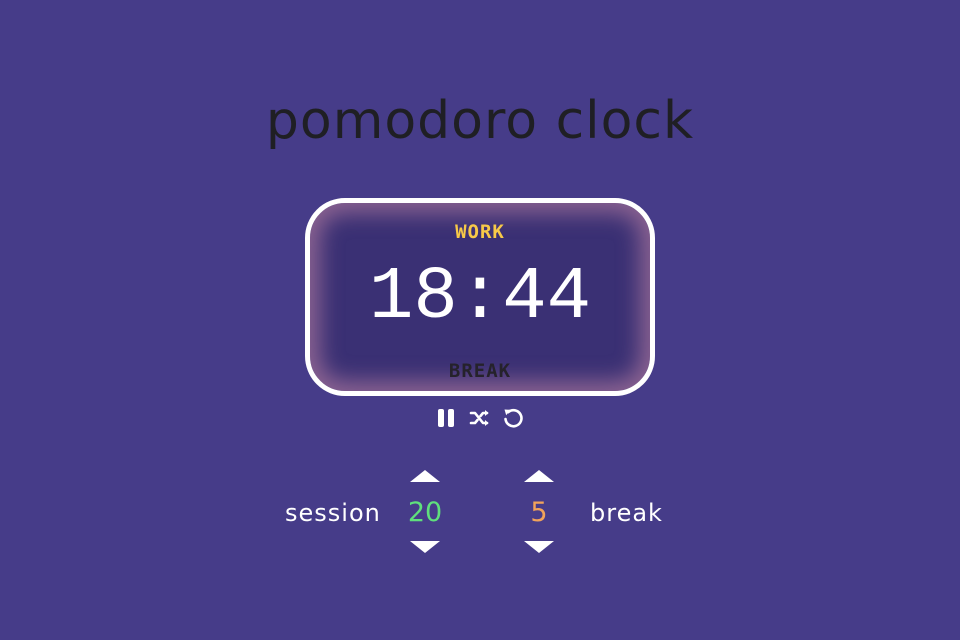  What do you see at coordinates (333, 513) in the screenshot?
I see `session-label: session` at bounding box center [333, 513].